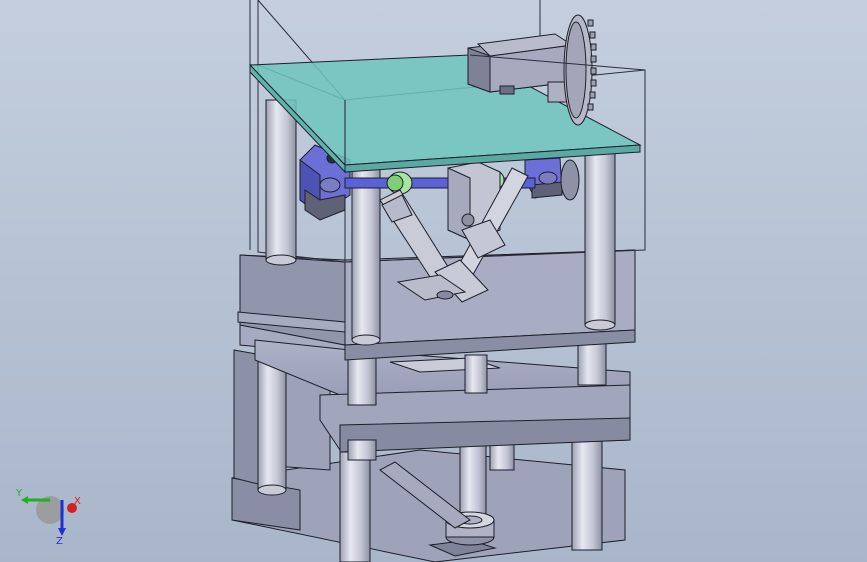 Image resolution: width=867 pixels, height=562 pixels. Describe the element at coordinates (272, 427) in the screenshot. I see `left-guide-rods` at that location.